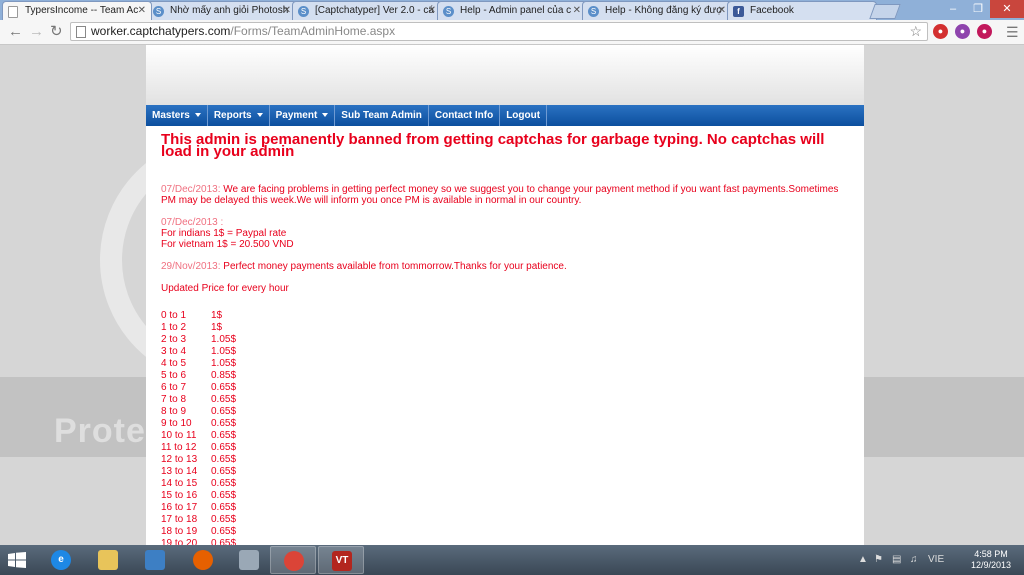 This screenshot has width=1024, height=575. What do you see at coordinates (505, 400) in the screenshot?
I see `price-row: 7 to 8 0.65$` at bounding box center [505, 400].